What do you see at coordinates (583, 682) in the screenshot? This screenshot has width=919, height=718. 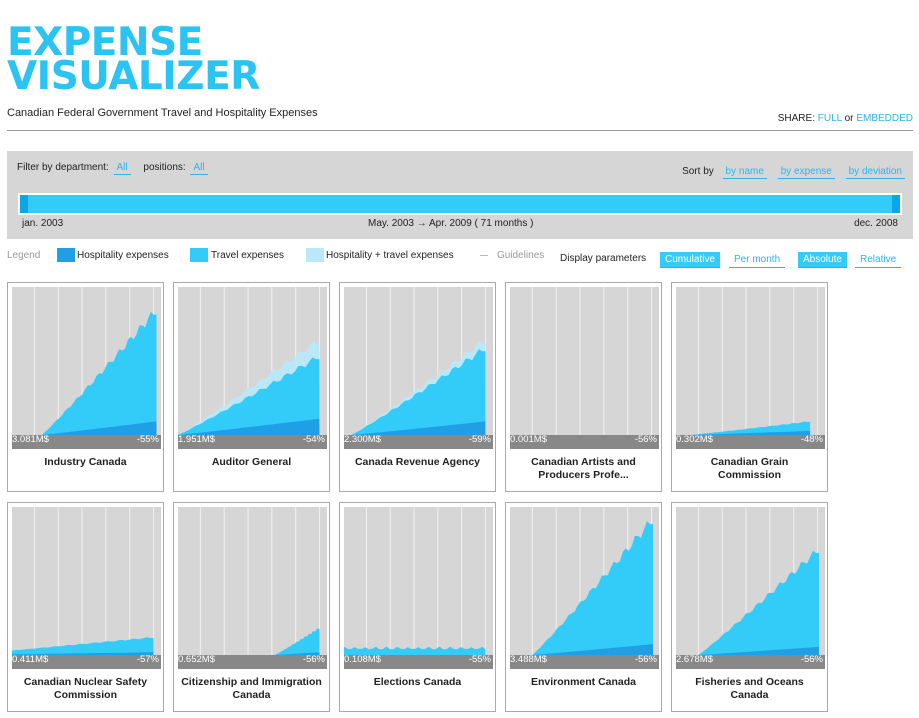 I see `department-name: Environment Canada` at bounding box center [583, 682].